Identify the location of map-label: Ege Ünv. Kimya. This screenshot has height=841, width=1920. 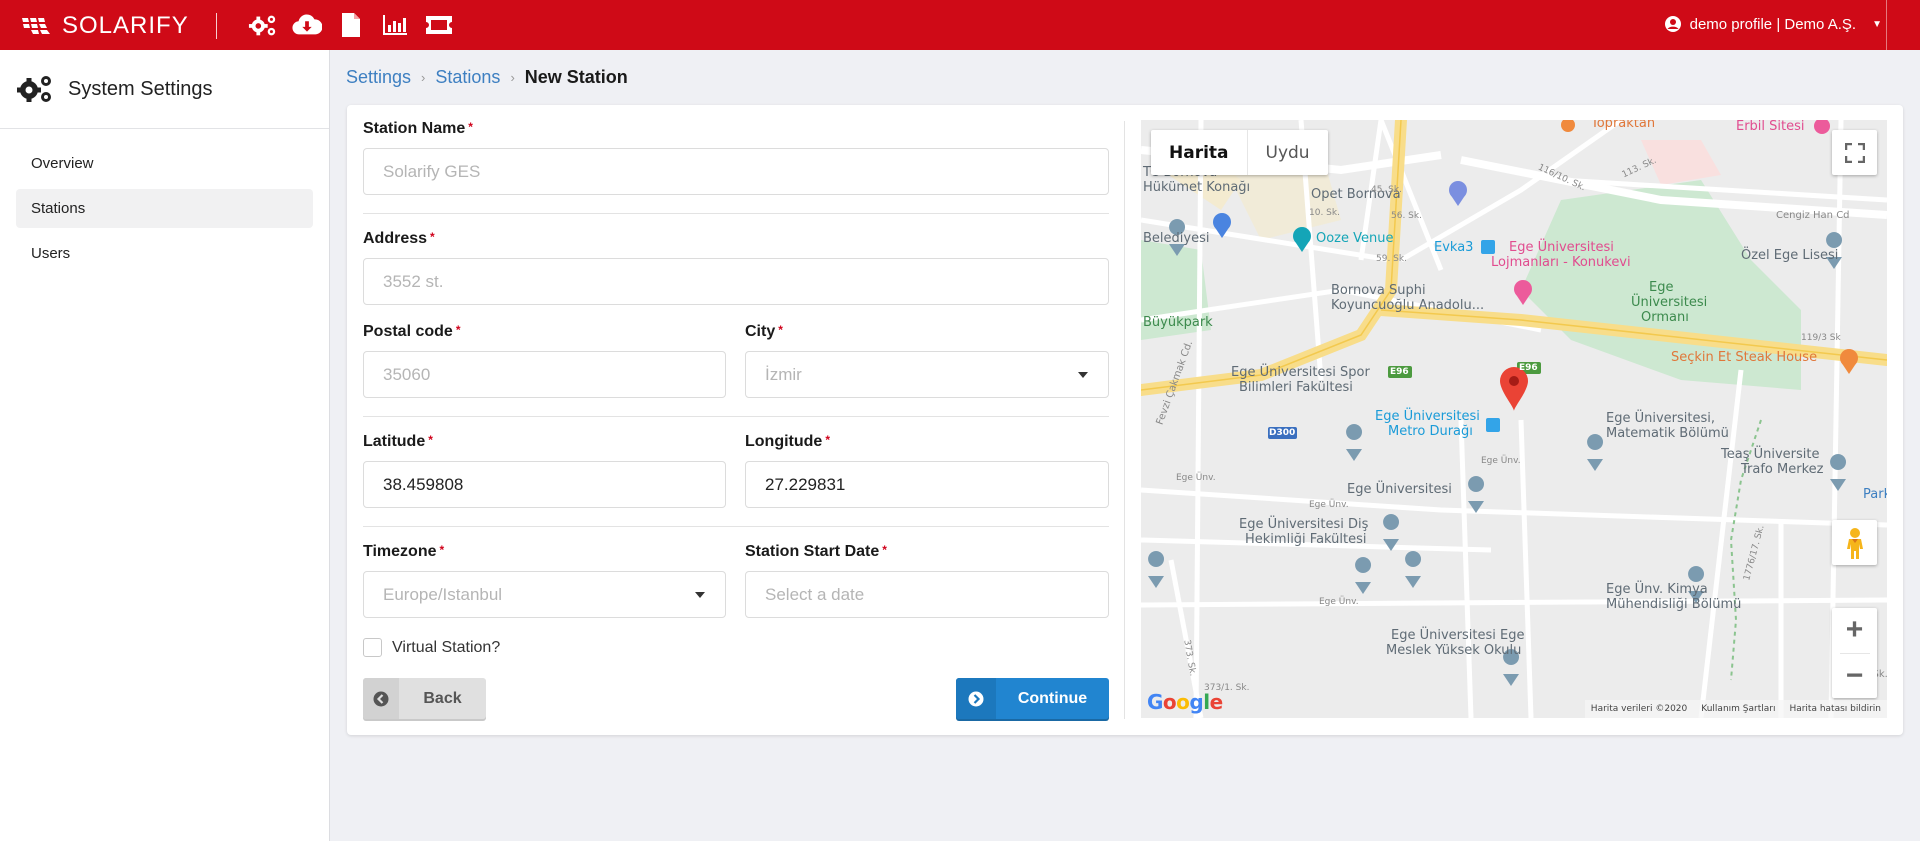
(1657, 589).